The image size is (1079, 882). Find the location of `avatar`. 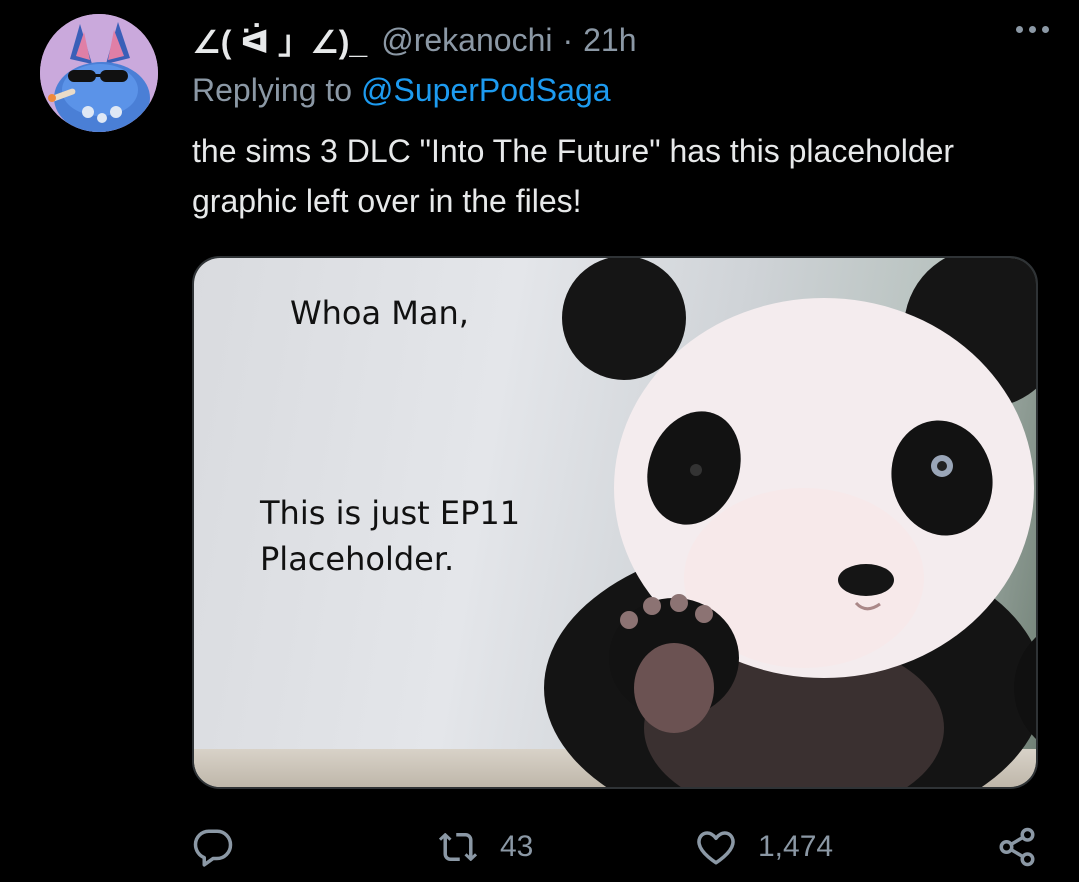

avatar is located at coordinates (99, 73).